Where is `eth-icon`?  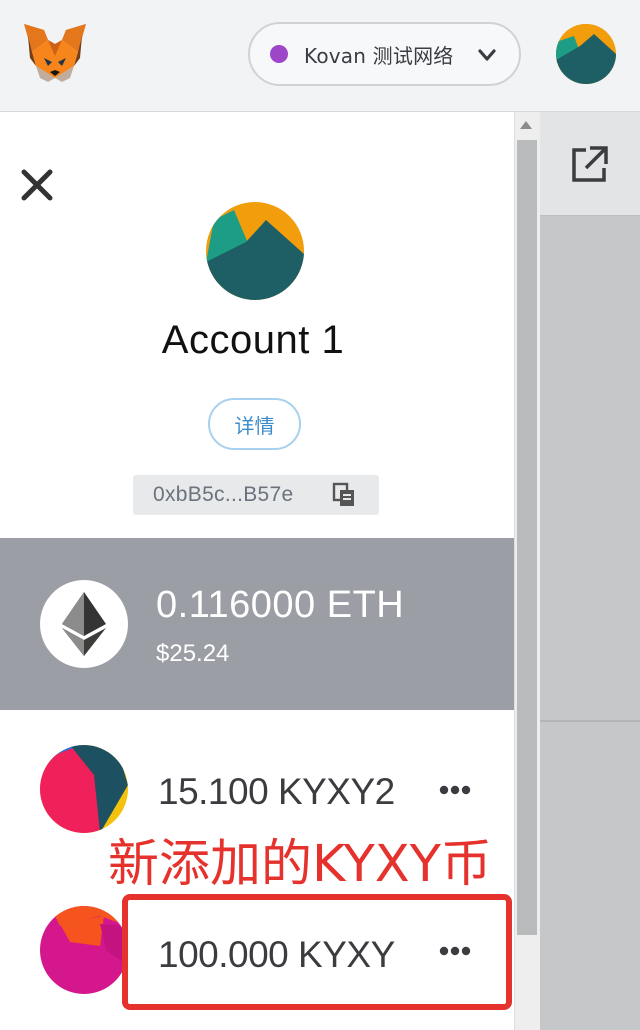
eth-icon is located at coordinates (84, 624).